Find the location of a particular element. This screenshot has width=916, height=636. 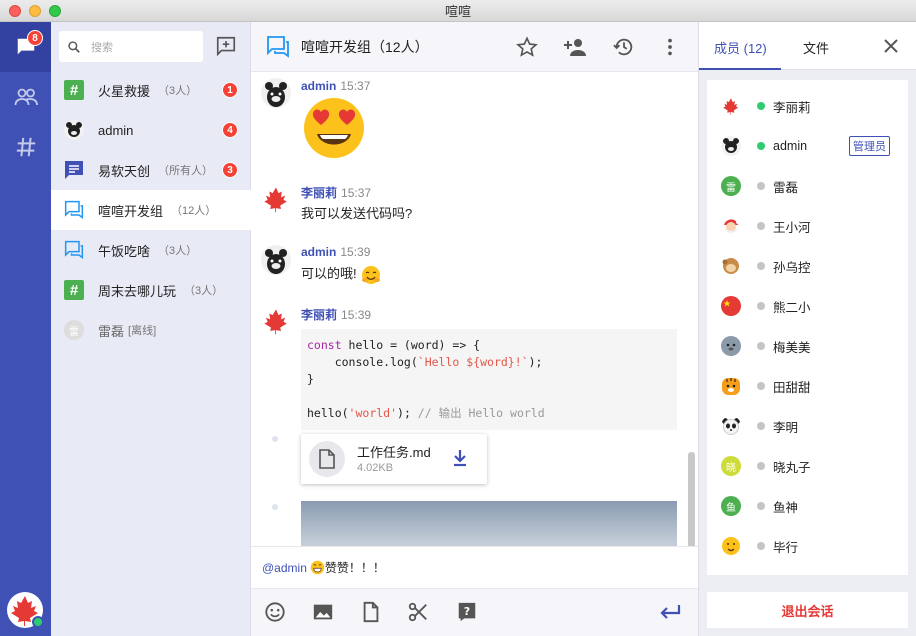

active-tab-indicator is located at coordinates (740, 69).